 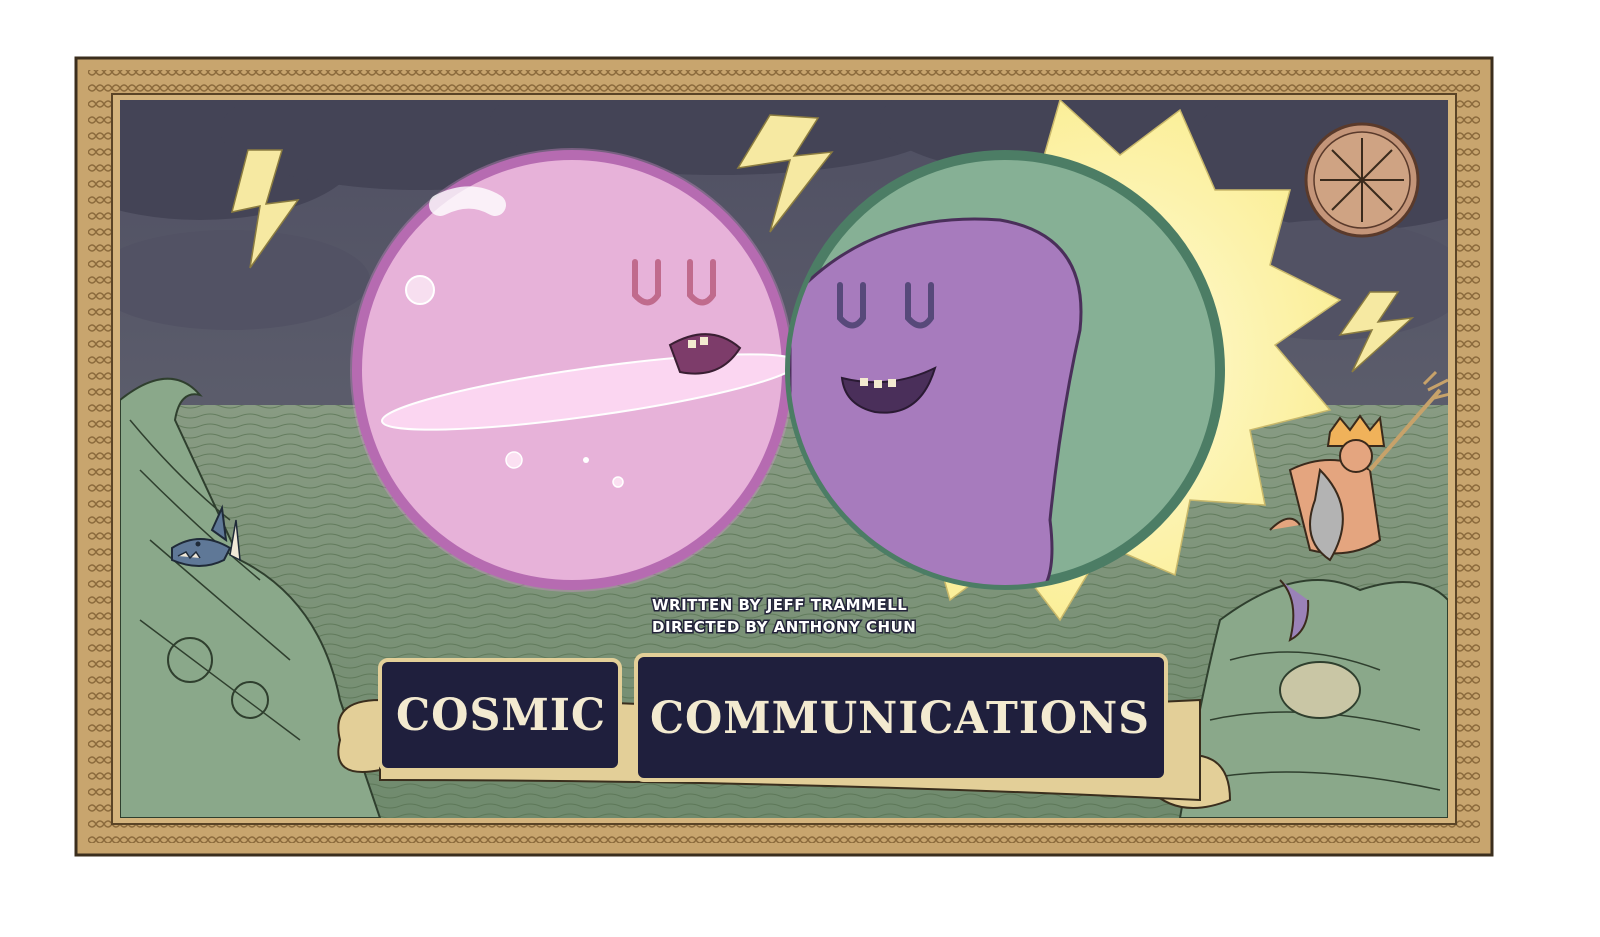 What do you see at coordinates (501, 715) in the screenshot?
I see `title-word-cosmic: COSMIC` at bounding box center [501, 715].